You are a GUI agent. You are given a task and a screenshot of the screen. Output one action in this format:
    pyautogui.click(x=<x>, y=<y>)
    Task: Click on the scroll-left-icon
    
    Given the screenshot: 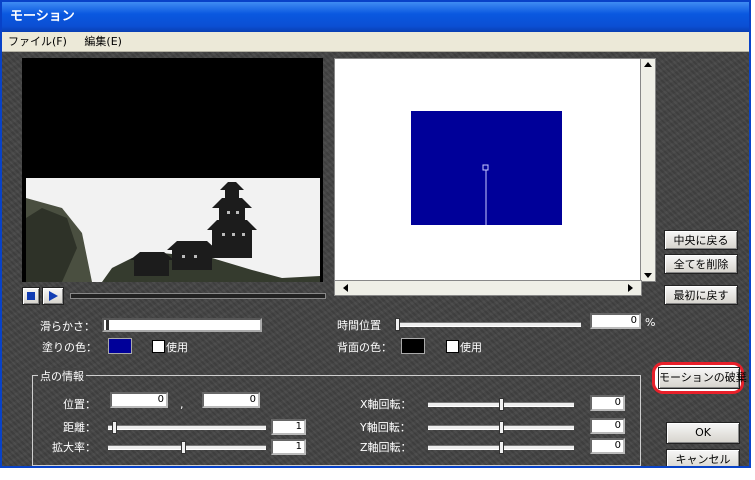 What is the action you would take?
    pyautogui.click(x=345, y=288)
    